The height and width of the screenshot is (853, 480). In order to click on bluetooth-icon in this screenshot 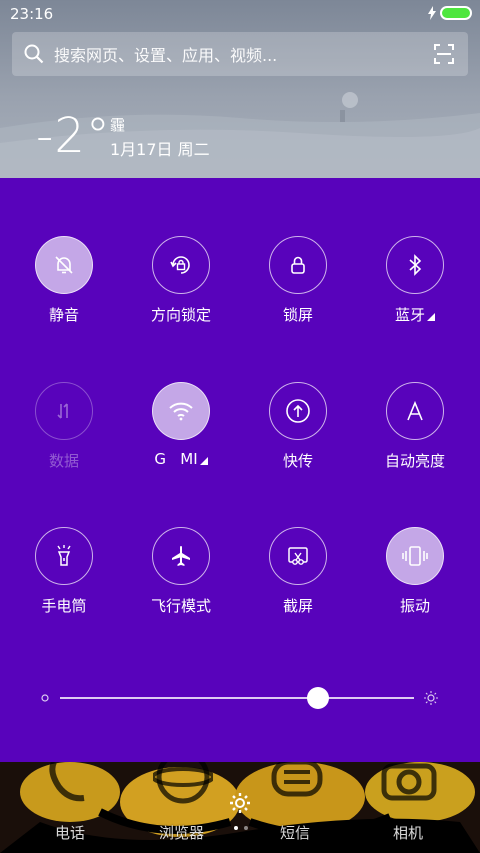, I will do `click(415, 265)`.